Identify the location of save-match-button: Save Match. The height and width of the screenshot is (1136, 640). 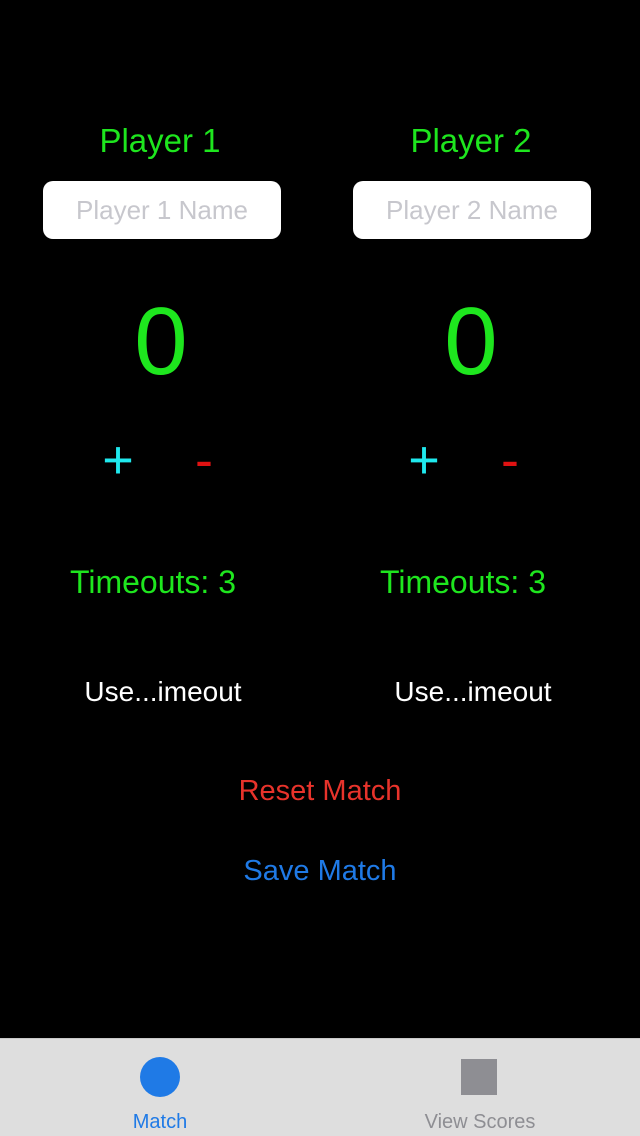
(320, 871).